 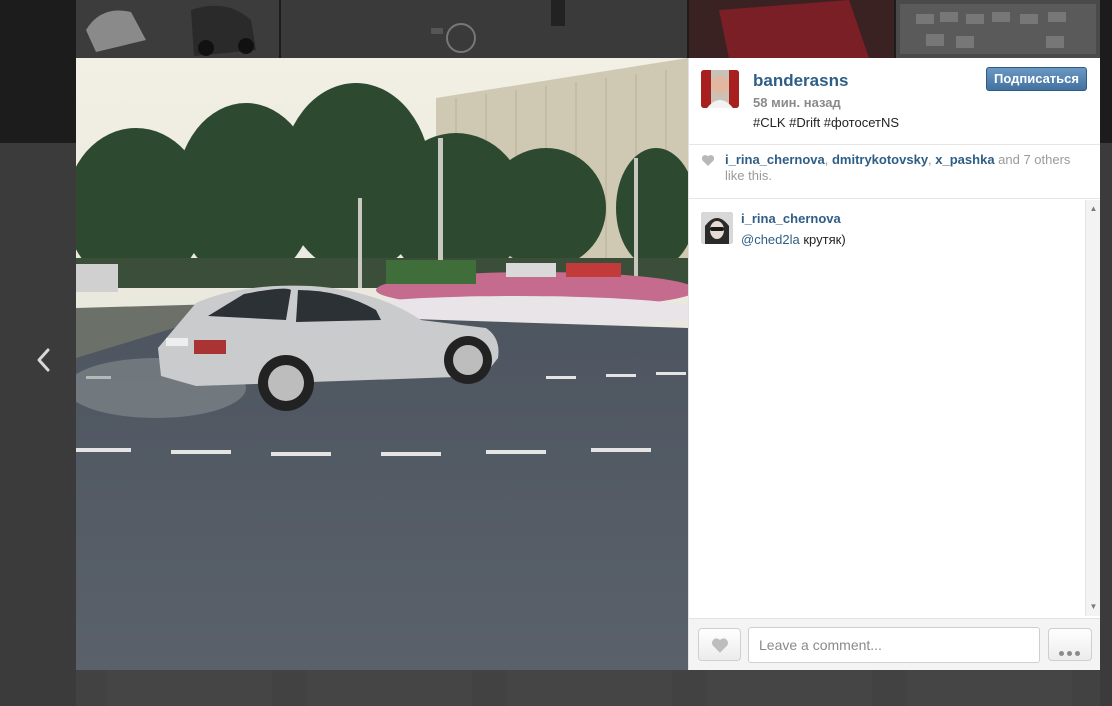 I want to click on like-button, so click(x=719, y=644).